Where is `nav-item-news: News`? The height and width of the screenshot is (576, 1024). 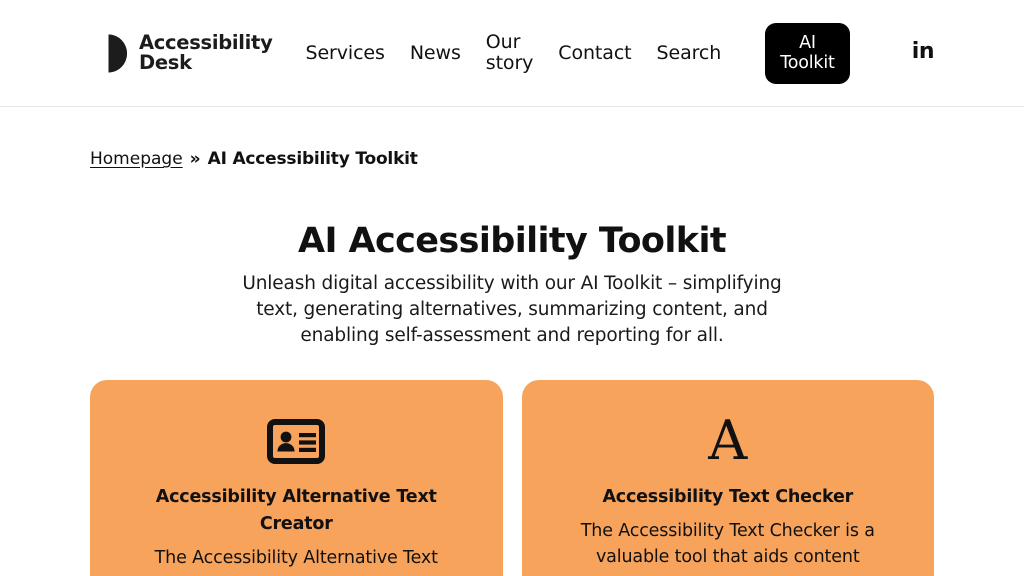 nav-item-news: News is located at coordinates (435, 53).